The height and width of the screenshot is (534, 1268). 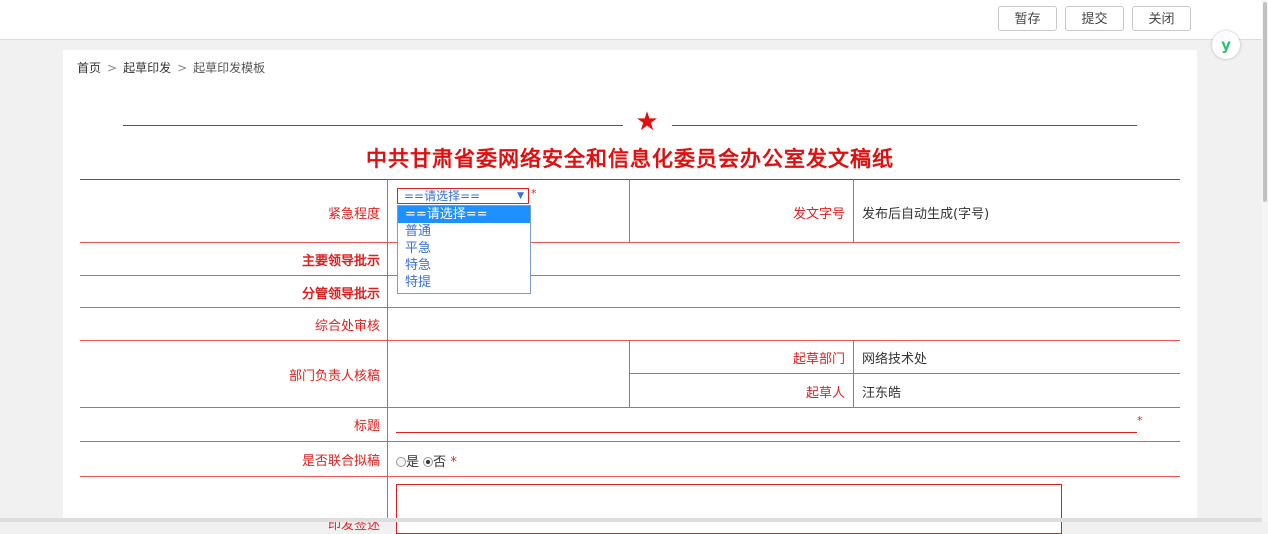 I want to click on document-title: 中共甘肃省委网络安全和信息化委员会办公室发文稿纸, so click(x=630, y=159).